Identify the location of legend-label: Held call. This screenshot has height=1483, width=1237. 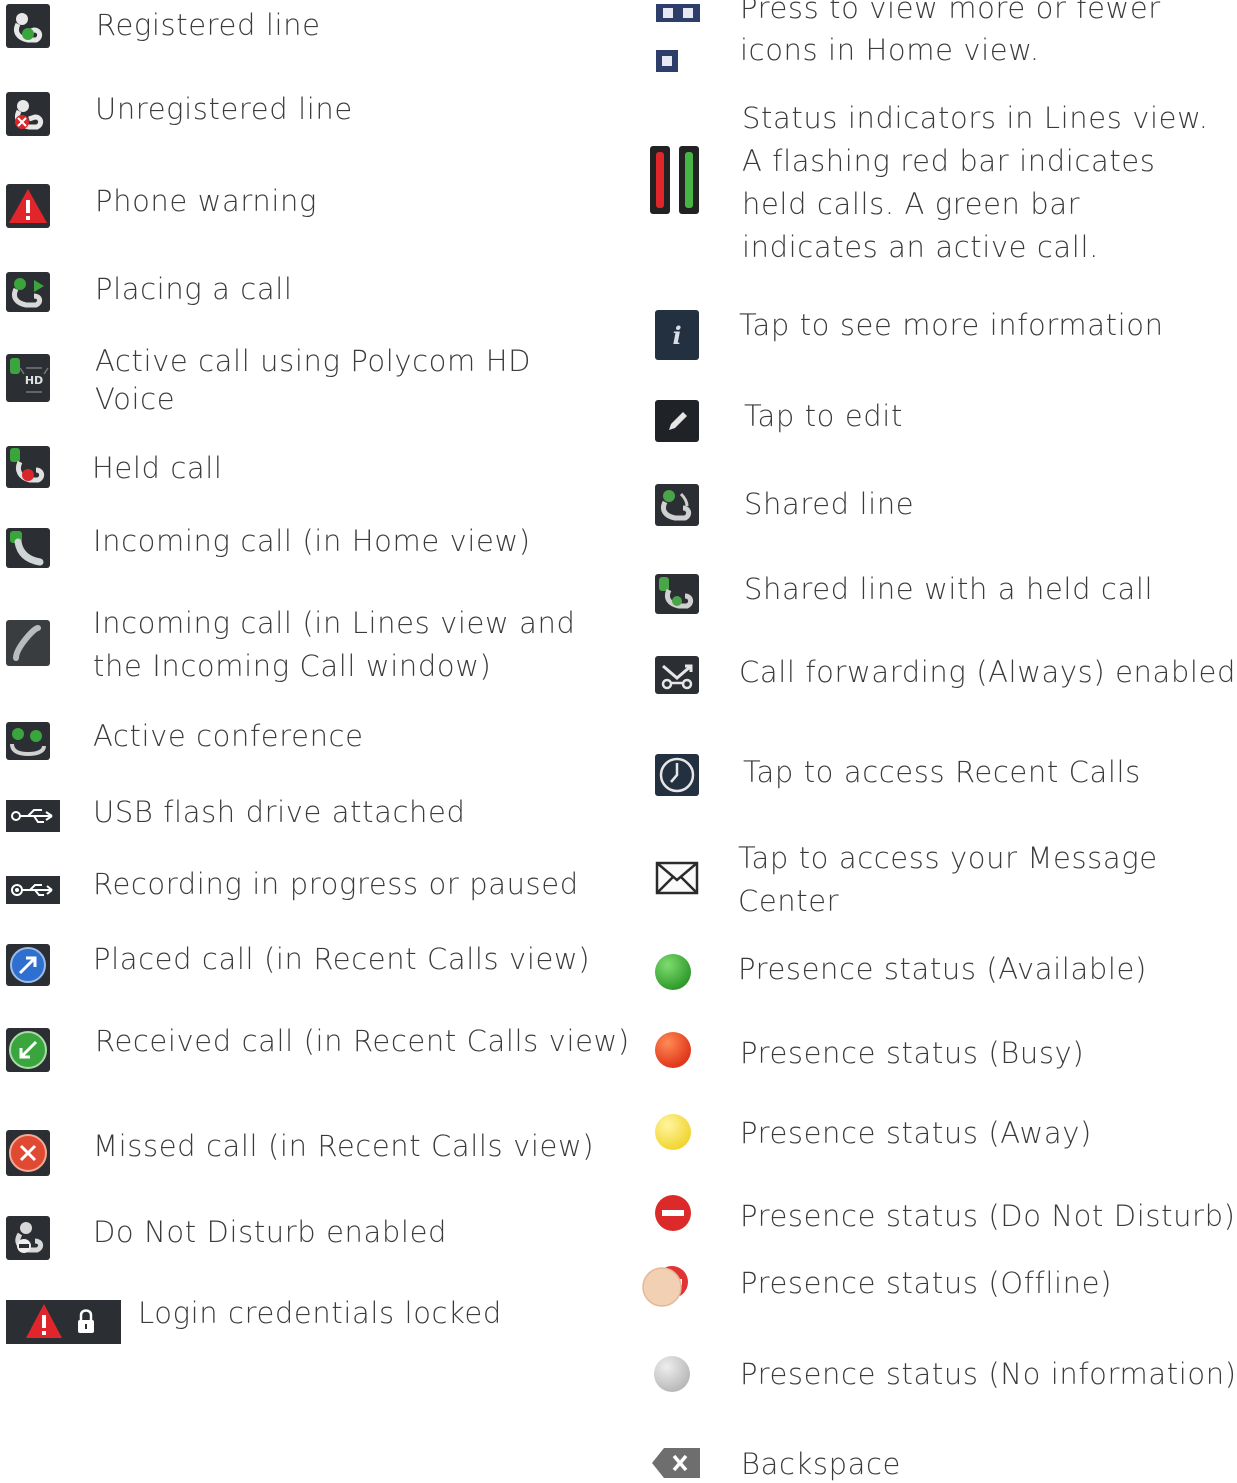
(157, 468).